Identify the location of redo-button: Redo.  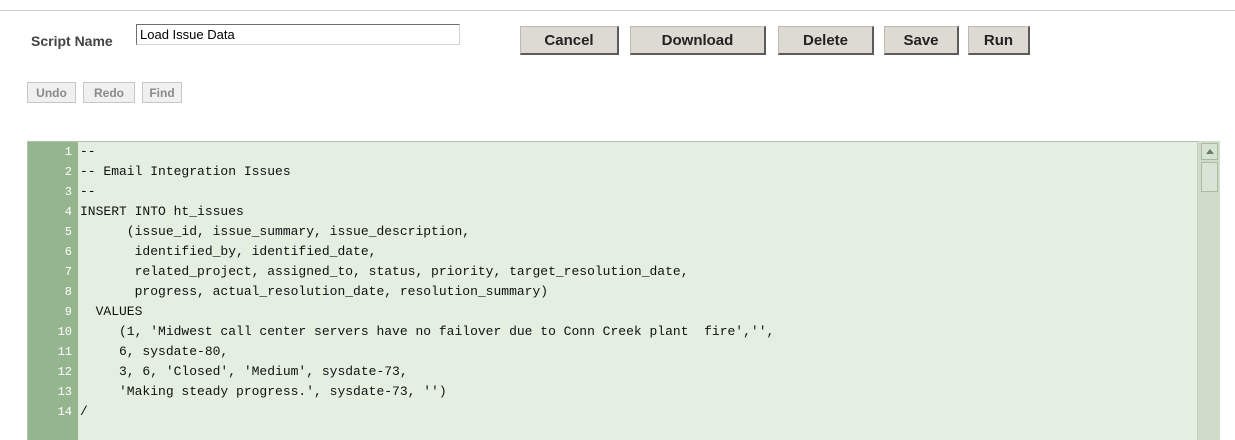
(109, 92).